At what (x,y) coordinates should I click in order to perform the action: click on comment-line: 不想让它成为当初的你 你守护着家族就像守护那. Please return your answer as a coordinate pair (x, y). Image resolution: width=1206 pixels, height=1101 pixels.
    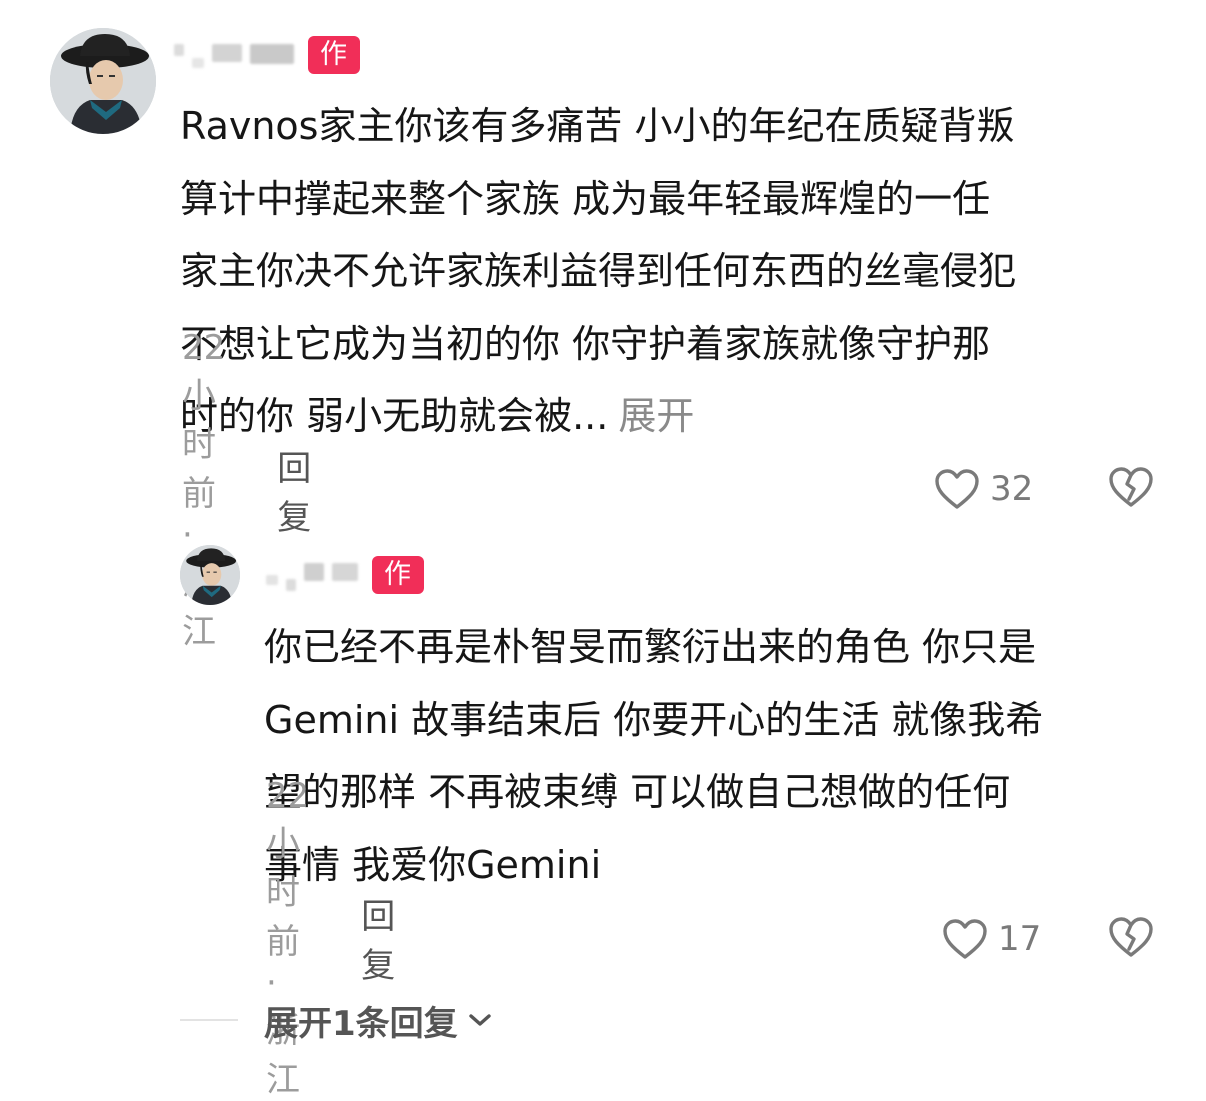
    Looking at the image, I should click on (585, 343).